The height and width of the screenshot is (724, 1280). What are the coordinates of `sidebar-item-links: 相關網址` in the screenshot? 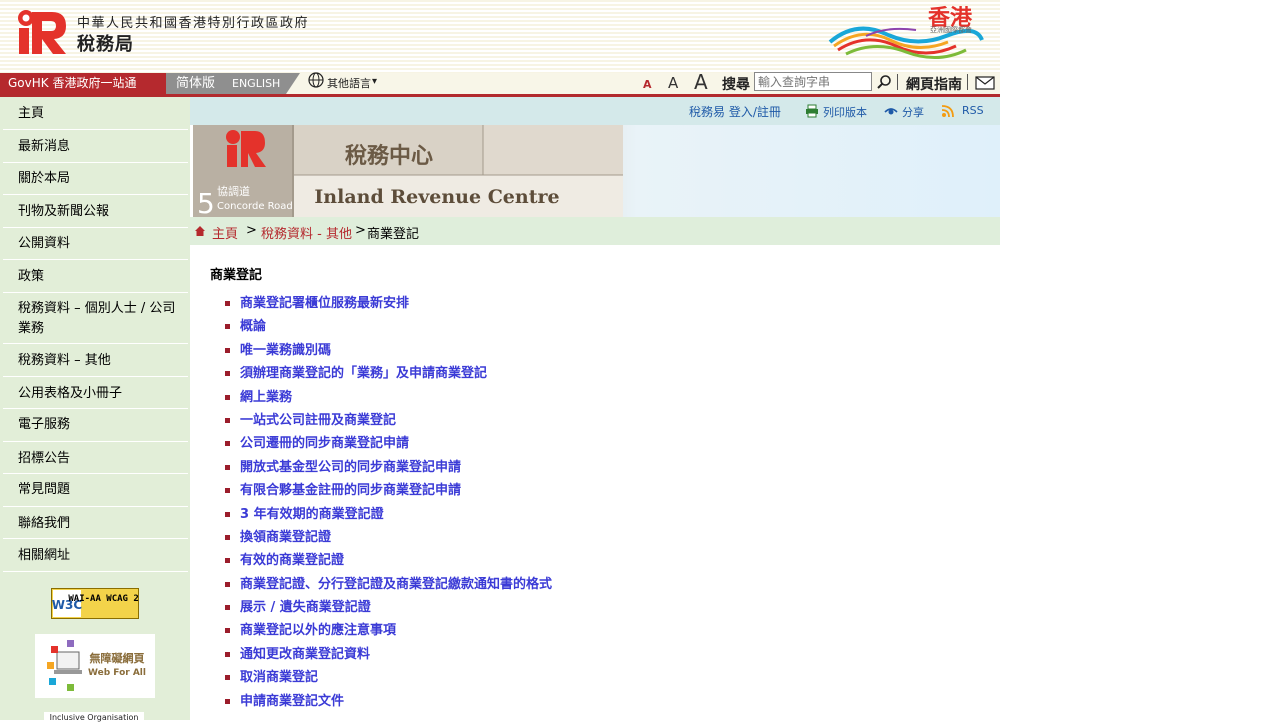 It's located at (95, 555).